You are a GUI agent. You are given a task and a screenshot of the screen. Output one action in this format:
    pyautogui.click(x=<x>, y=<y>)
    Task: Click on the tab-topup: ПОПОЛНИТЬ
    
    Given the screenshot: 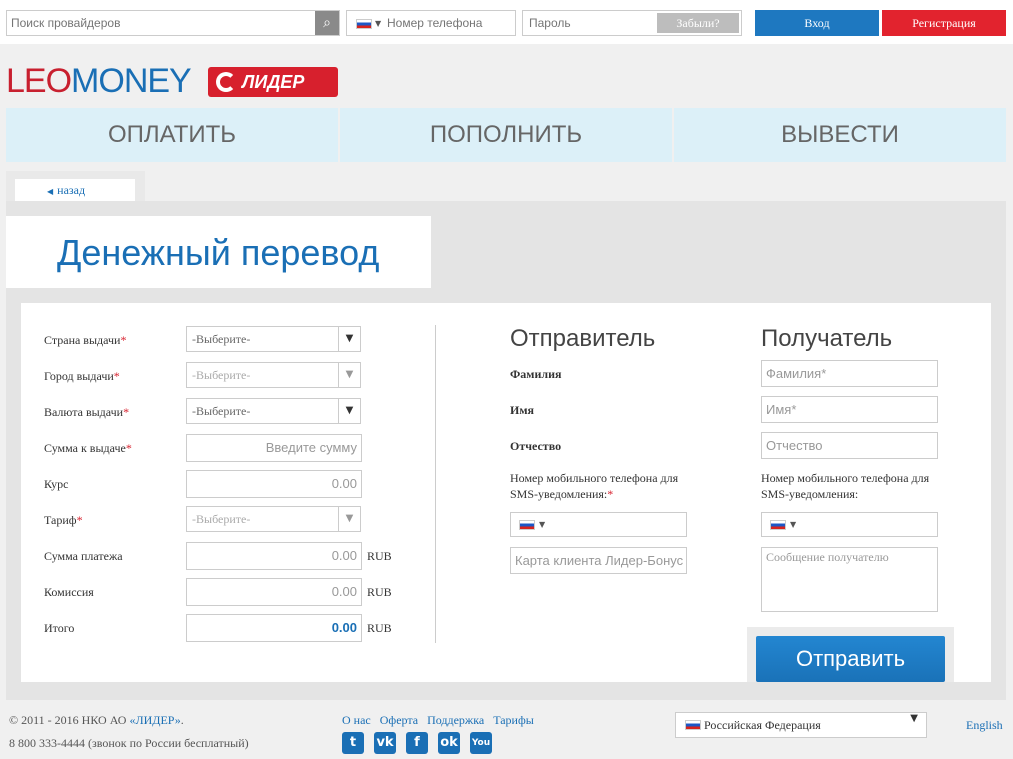 What is the action you would take?
    pyautogui.click(x=506, y=135)
    